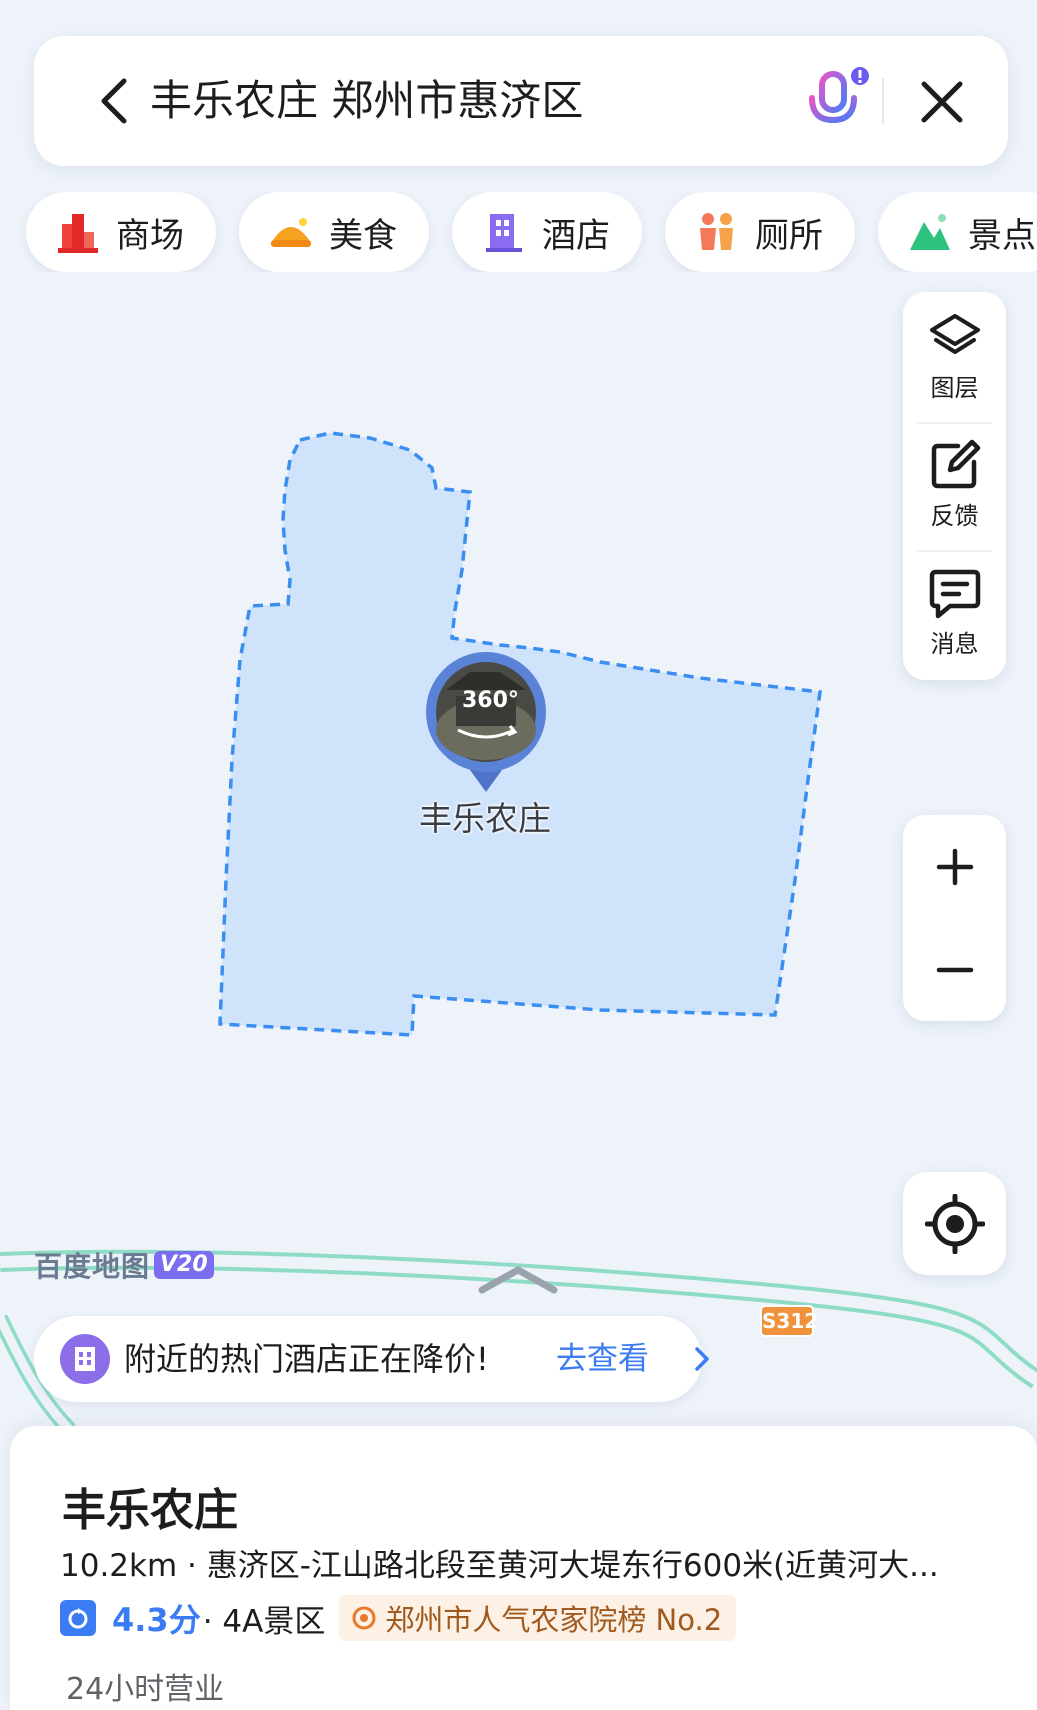 The width and height of the screenshot is (1037, 1710). What do you see at coordinates (954, 333) in the screenshot?
I see `layers-icon` at bounding box center [954, 333].